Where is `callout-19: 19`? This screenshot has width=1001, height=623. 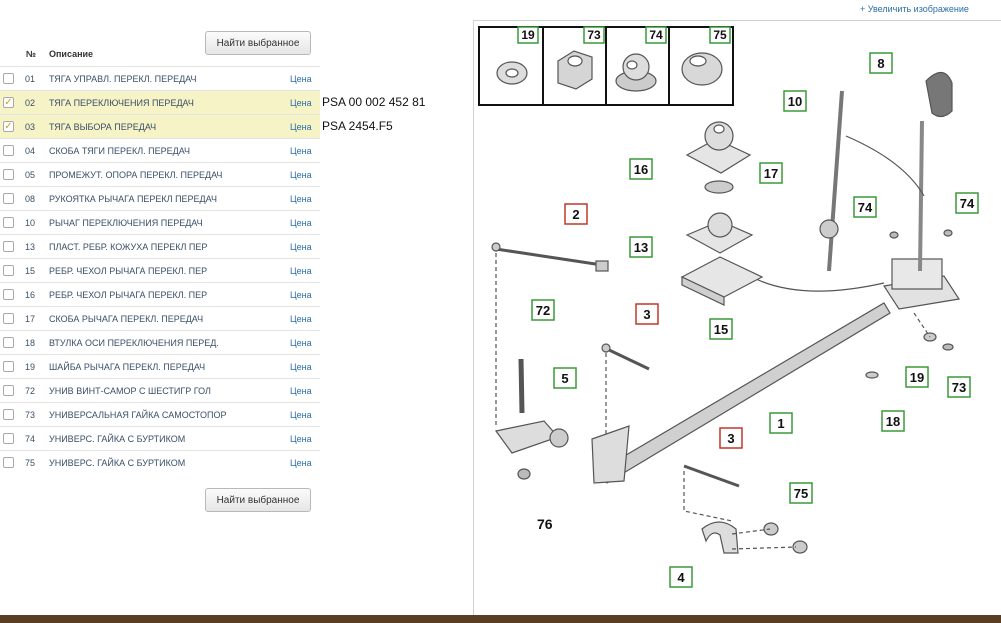 callout-19: 19 is located at coordinates (917, 377).